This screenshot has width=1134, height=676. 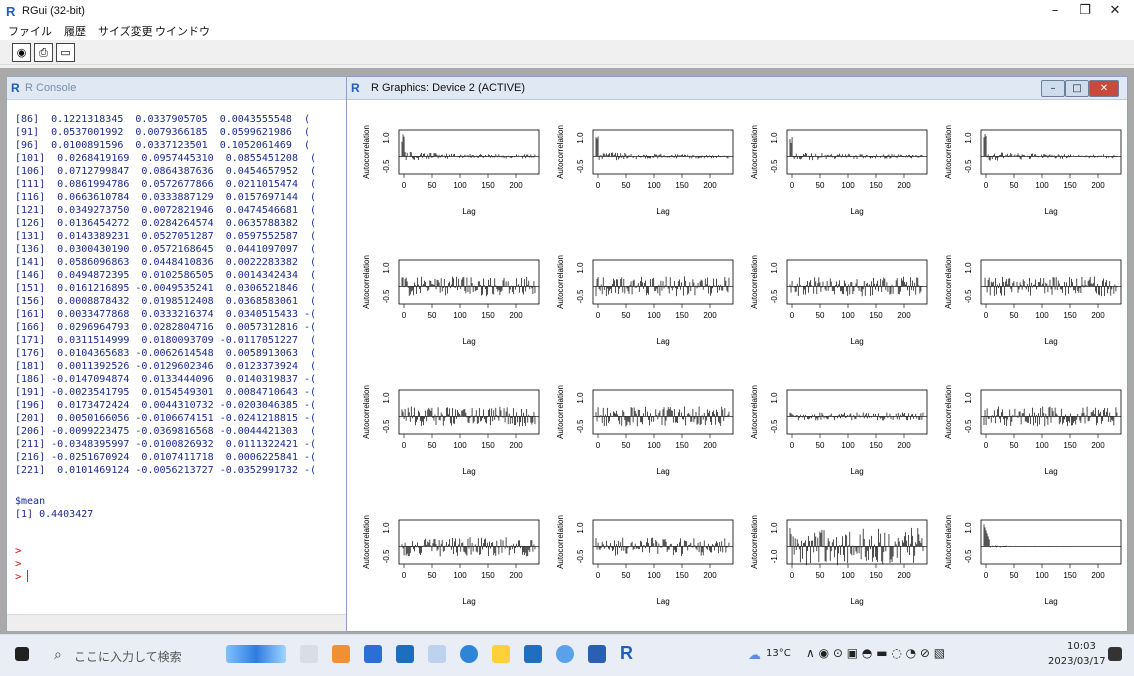 I want to click on outlook-icon, so click(x=533, y=654).